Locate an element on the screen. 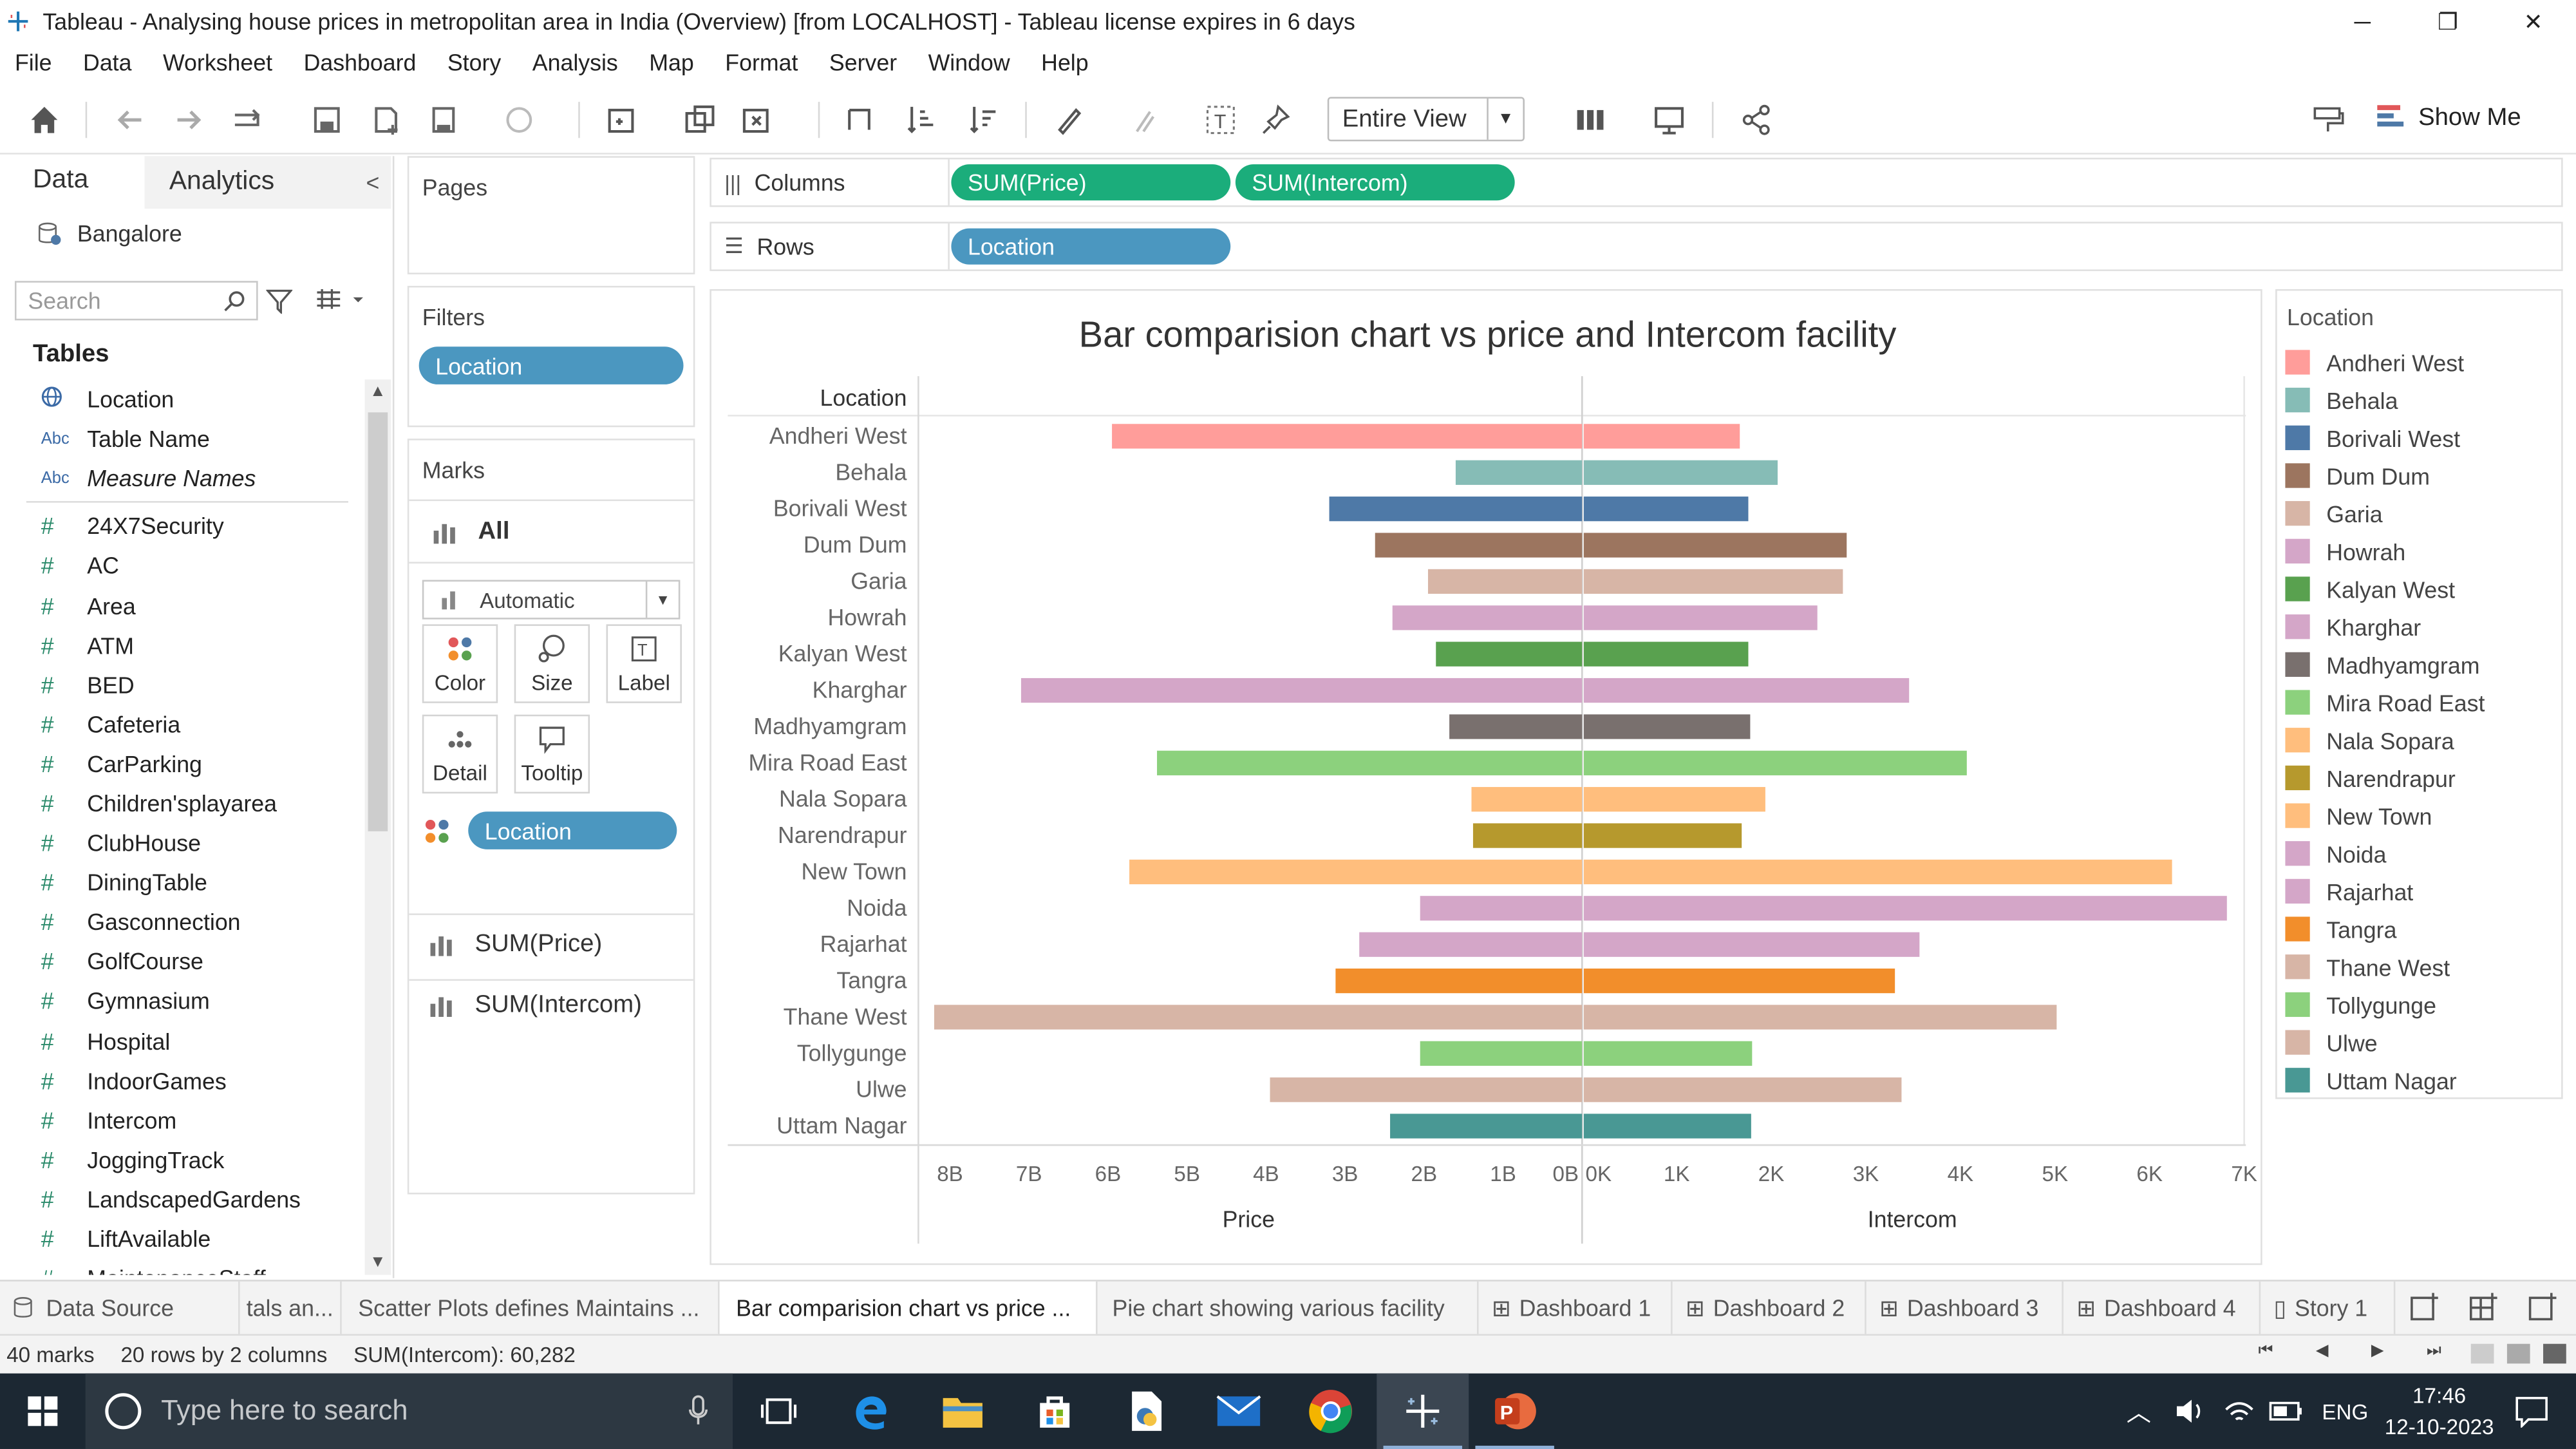 The width and height of the screenshot is (2576, 1449). close-button: ✕ is located at coordinates (2533, 22).